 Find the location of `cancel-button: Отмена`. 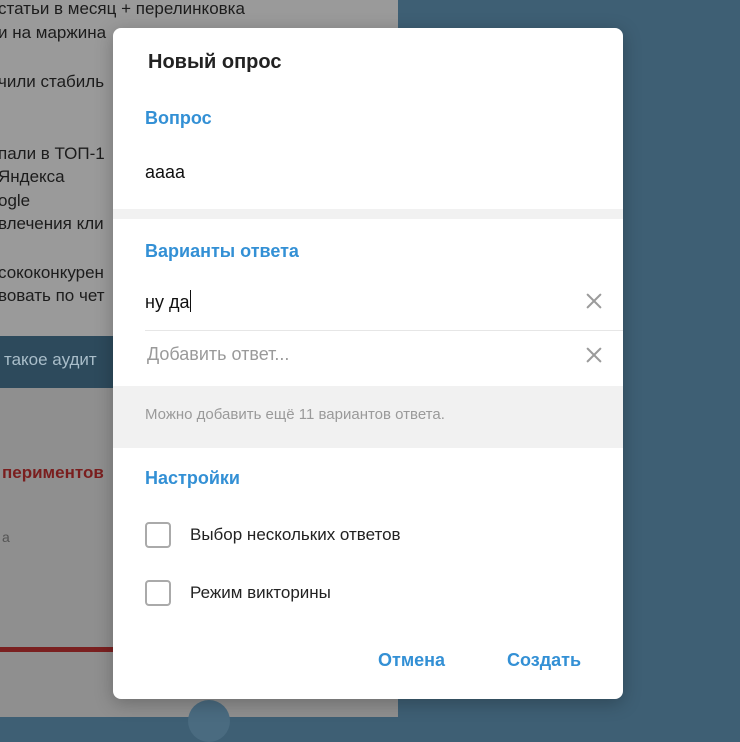

cancel-button: Отмена is located at coordinates (411, 660).